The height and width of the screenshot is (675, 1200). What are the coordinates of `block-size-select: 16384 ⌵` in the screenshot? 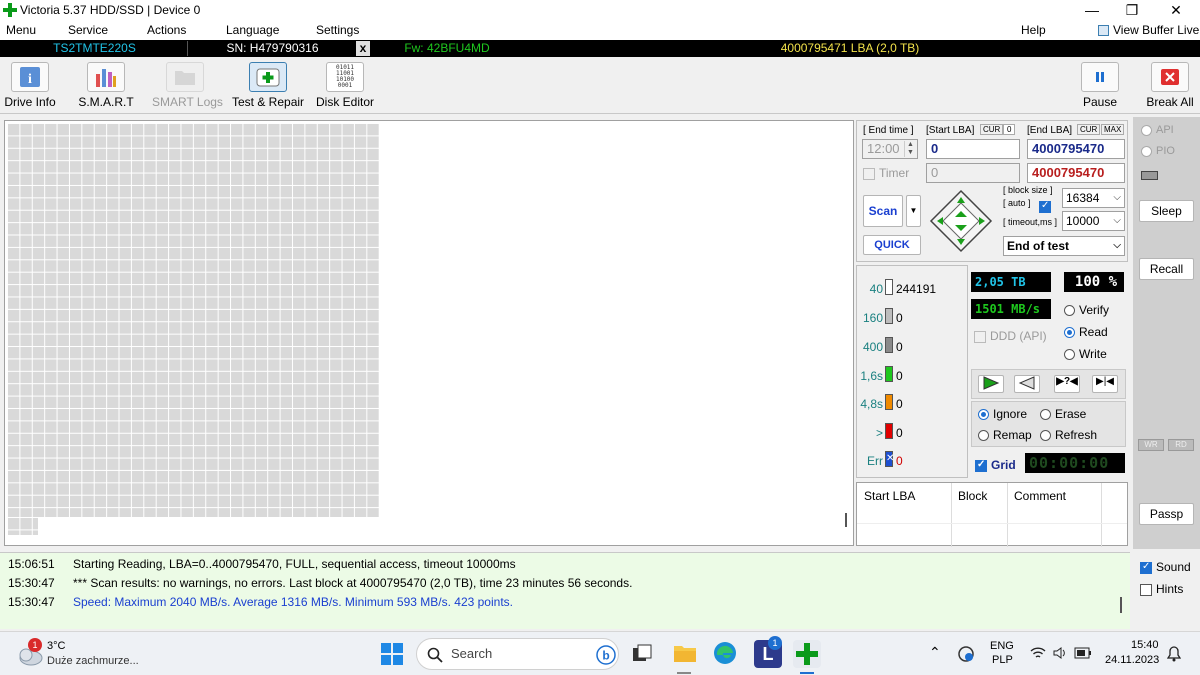 It's located at (1093, 198).